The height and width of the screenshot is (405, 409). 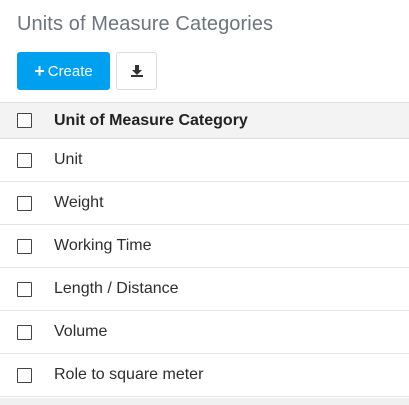 I want to click on download-icon, so click(x=136, y=71).